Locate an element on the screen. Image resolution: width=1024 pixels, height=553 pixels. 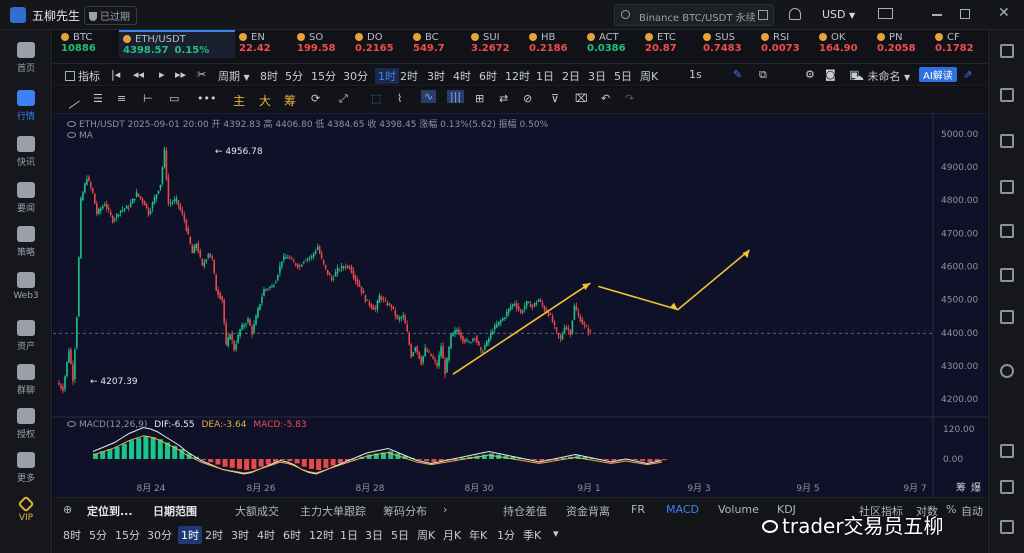
list-icon is located at coordinates (1007, 487).